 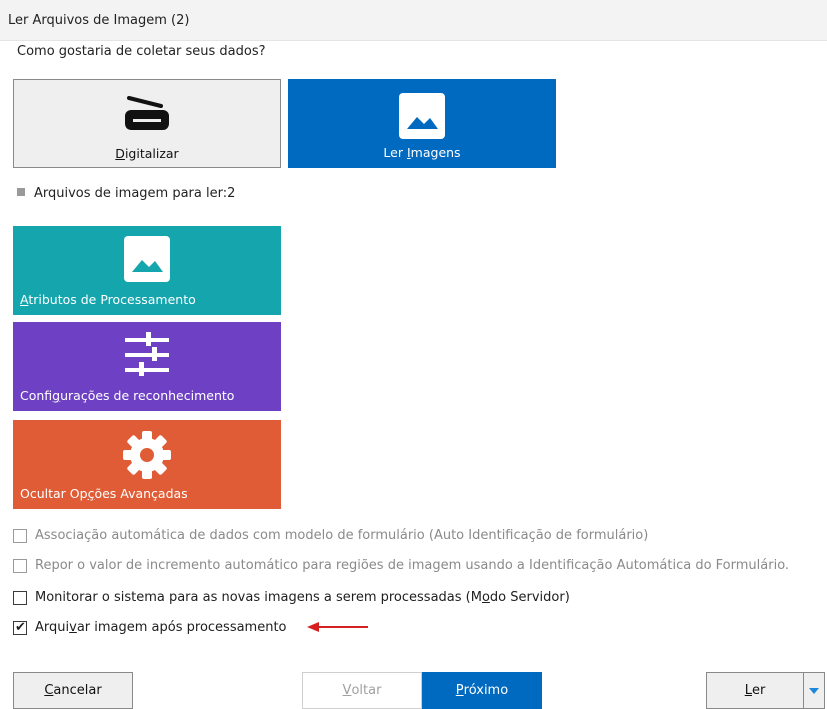 What do you see at coordinates (108, 299) in the screenshot?
I see `processing-attributes-label: Atributos de Processamento` at bounding box center [108, 299].